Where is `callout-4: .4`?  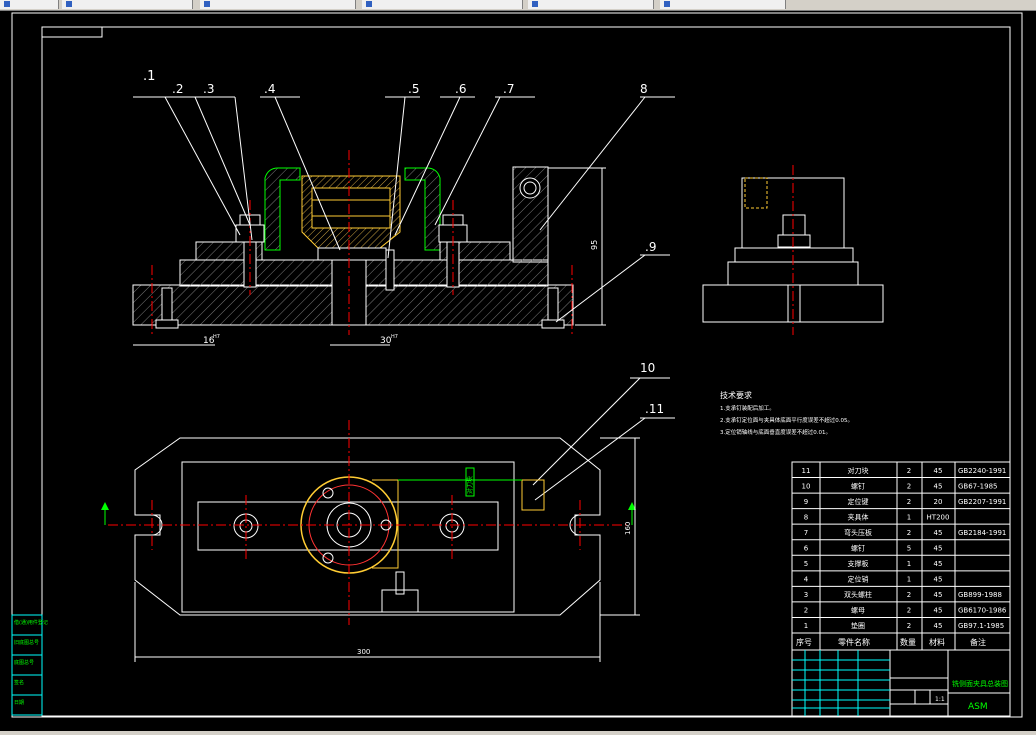
callout-4: .4 is located at coordinates (269, 89).